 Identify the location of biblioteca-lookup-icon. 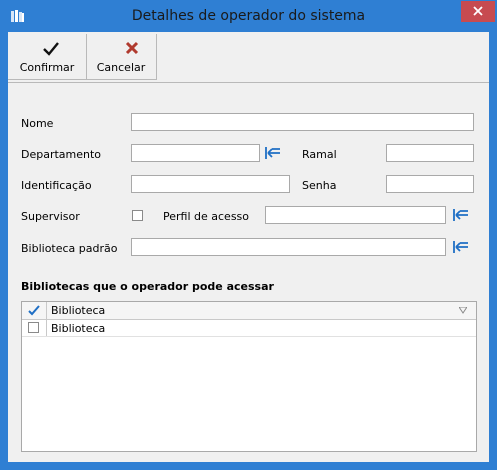
(461, 247).